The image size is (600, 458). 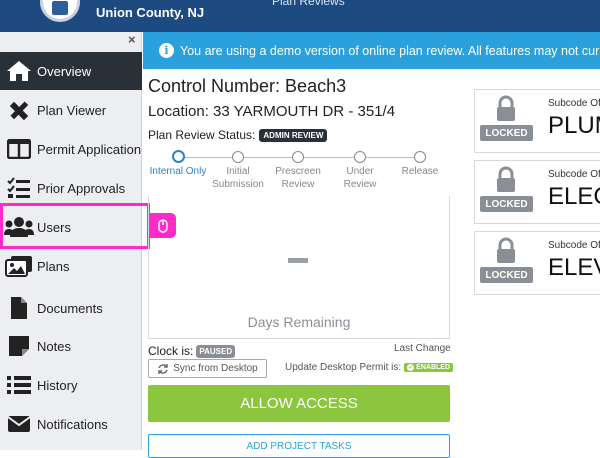 I want to click on county-seal-logo, so click(x=60, y=11).